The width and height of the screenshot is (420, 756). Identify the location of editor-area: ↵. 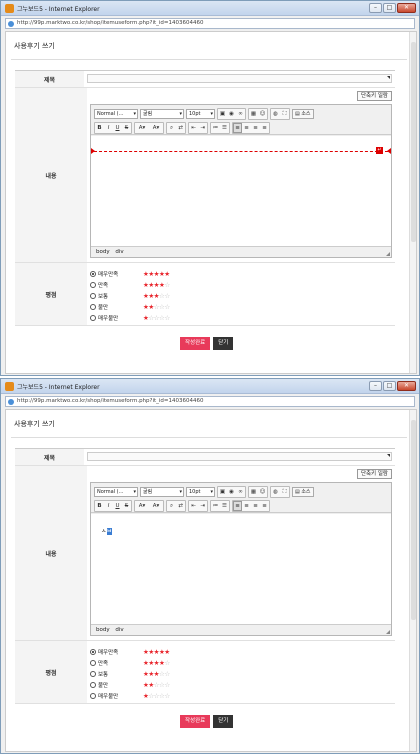
(241, 191).